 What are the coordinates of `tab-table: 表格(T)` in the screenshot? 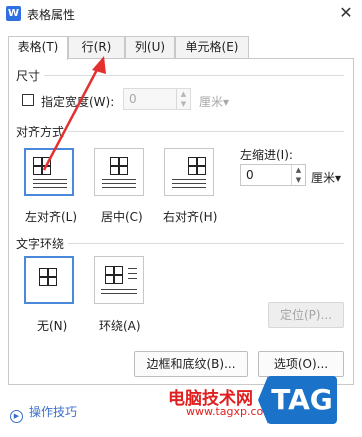 It's located at (38, 48).